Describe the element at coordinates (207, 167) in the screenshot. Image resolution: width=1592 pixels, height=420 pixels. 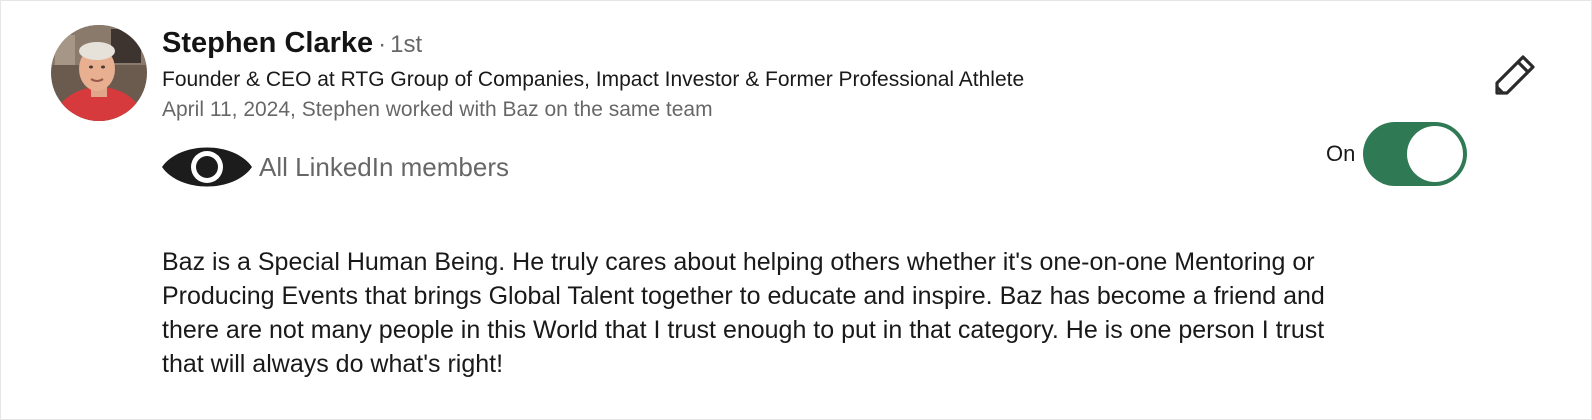
I see `eye-icon` at that location.